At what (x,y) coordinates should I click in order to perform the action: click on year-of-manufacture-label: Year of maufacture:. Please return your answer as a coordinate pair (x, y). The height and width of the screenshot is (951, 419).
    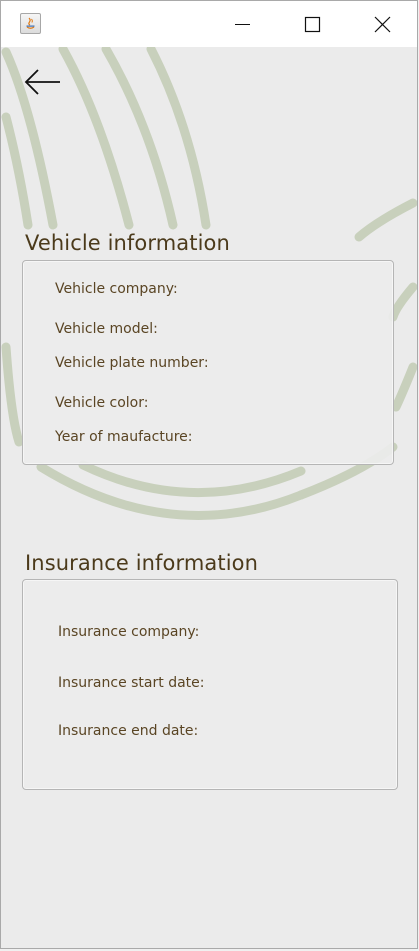
    Looking at the image, I should click on (124, 437).